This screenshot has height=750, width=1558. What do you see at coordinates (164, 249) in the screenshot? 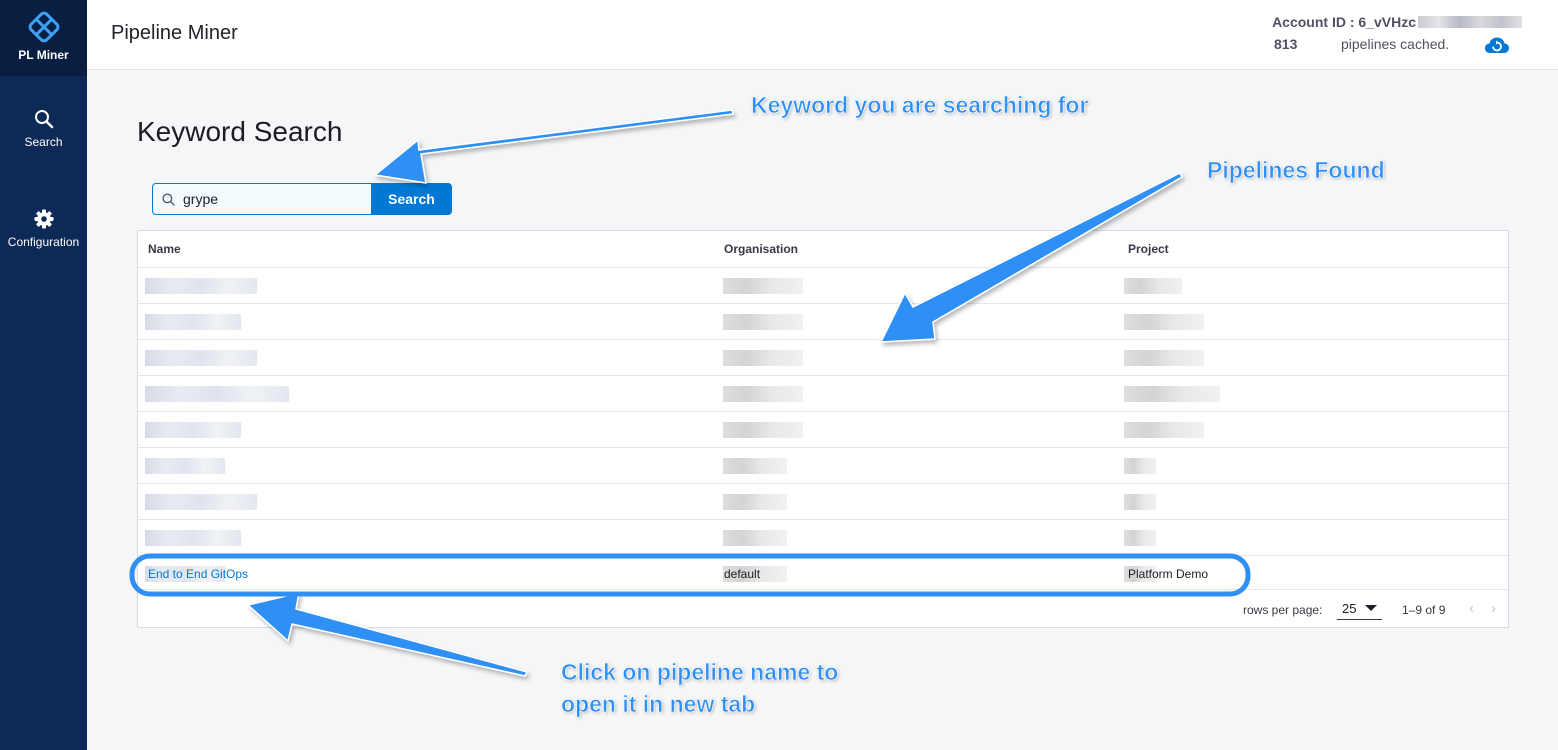
I see `column-header-name: Name` at bounding box center [164, 249].